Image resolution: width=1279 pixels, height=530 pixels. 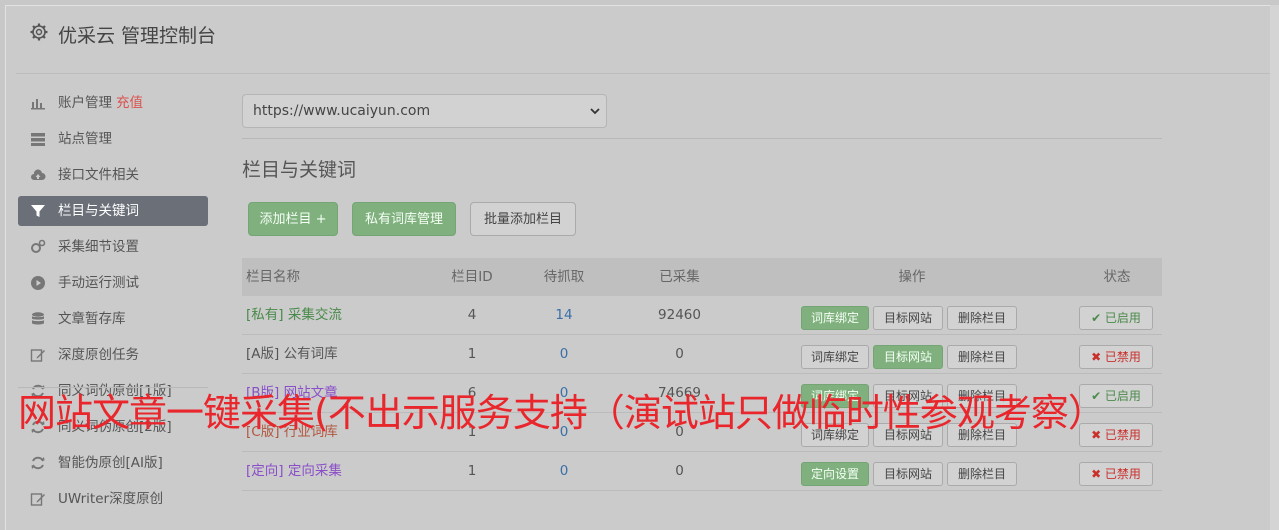 What do you see at coordinates (38, 463) in the screenshot?
I see `refresh-icon` at bounding box center [38, 463].